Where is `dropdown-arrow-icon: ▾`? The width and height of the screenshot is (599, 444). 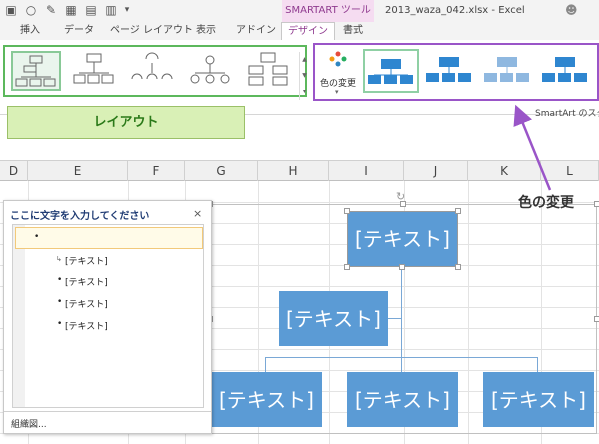
dropdown-arrow-icon: ▾ is located at coordinates (337, 92).